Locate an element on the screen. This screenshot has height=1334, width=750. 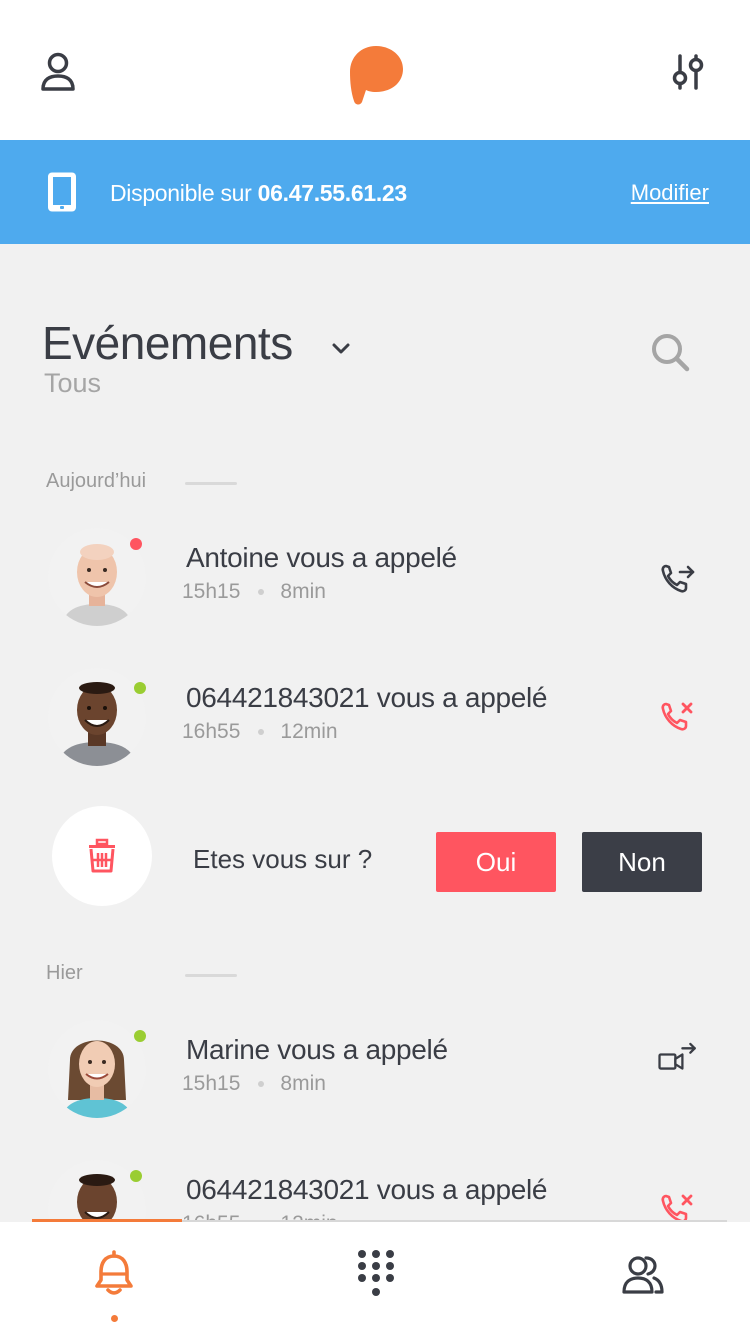
sliders-icon is located at coordinates (688, 72).